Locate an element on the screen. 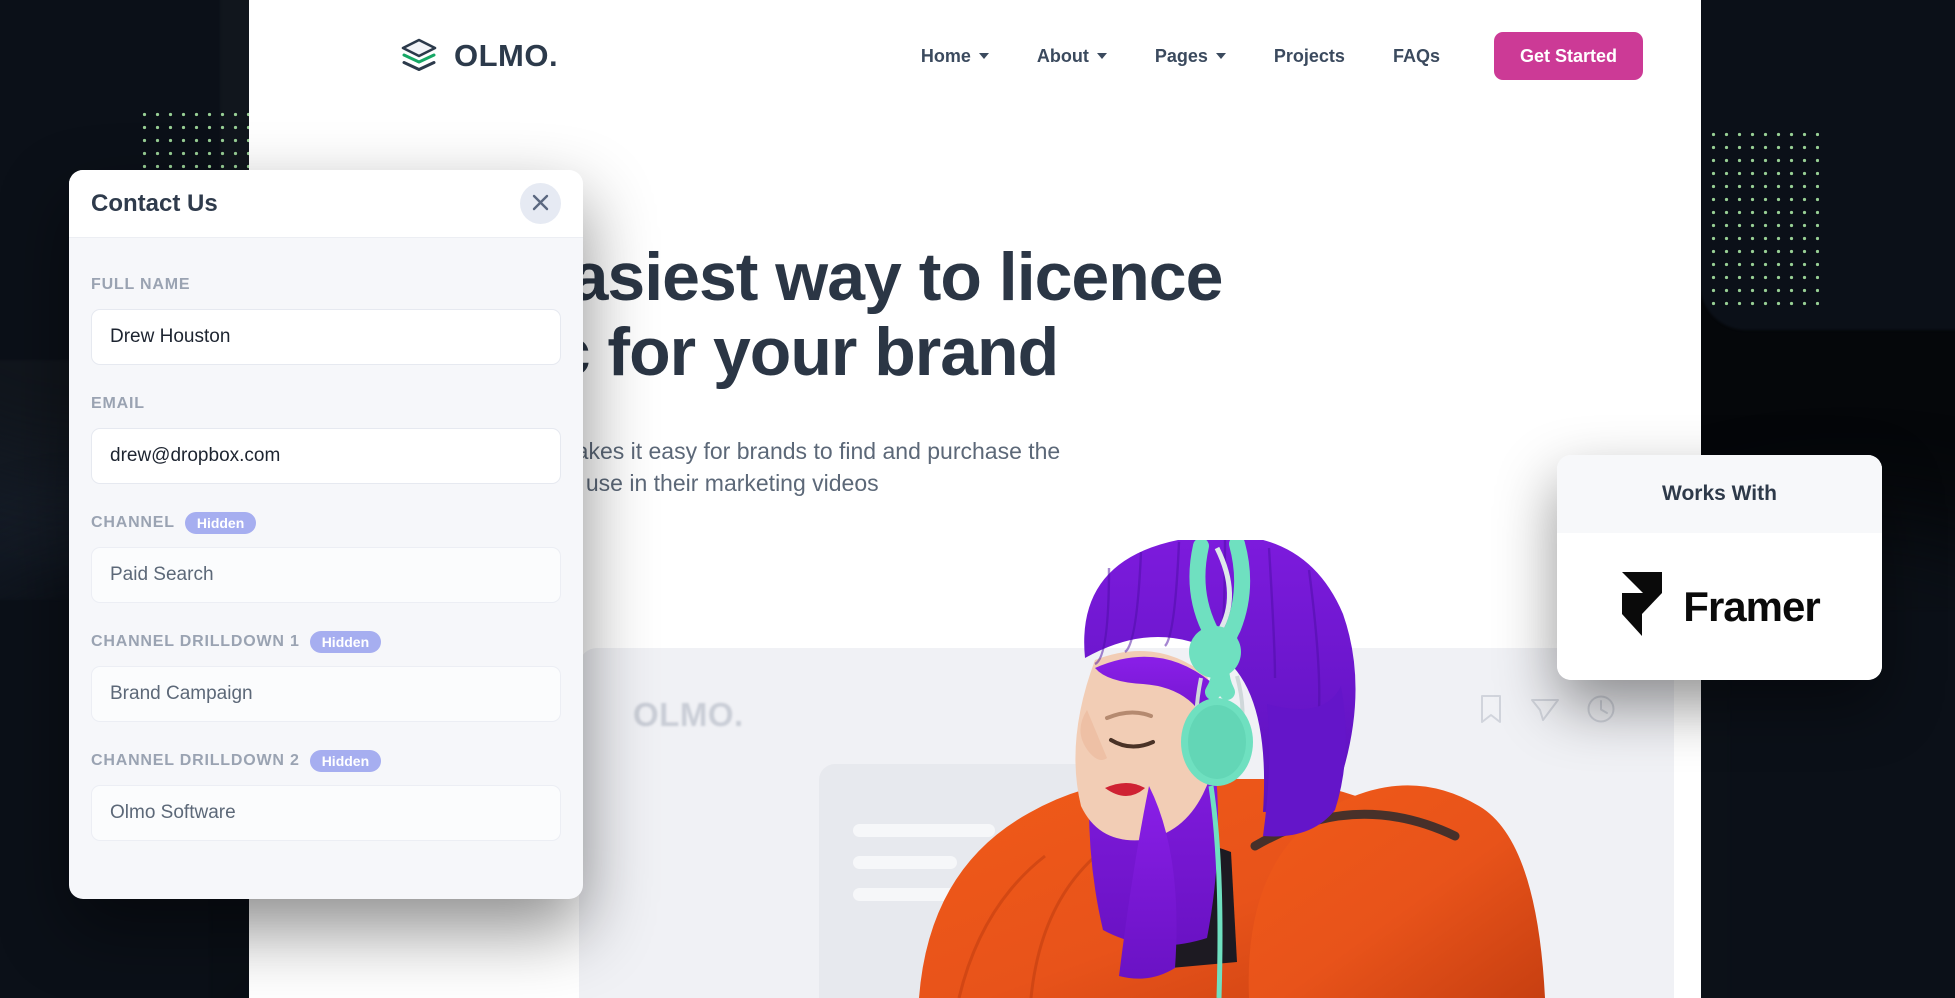  modal-header: Contact Us is located at coordinates (326, 204).